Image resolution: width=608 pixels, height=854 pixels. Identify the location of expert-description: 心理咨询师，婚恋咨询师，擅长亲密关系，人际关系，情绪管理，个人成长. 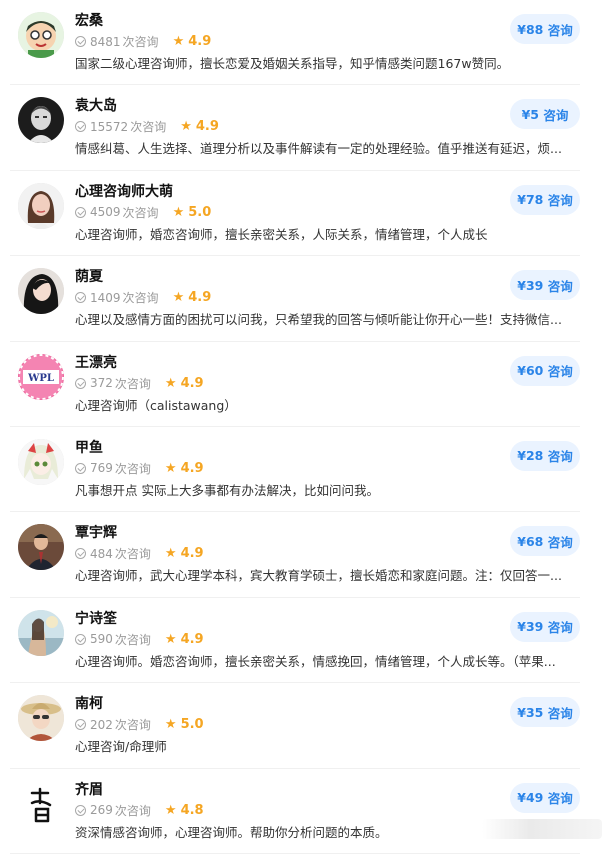
(281, 234).